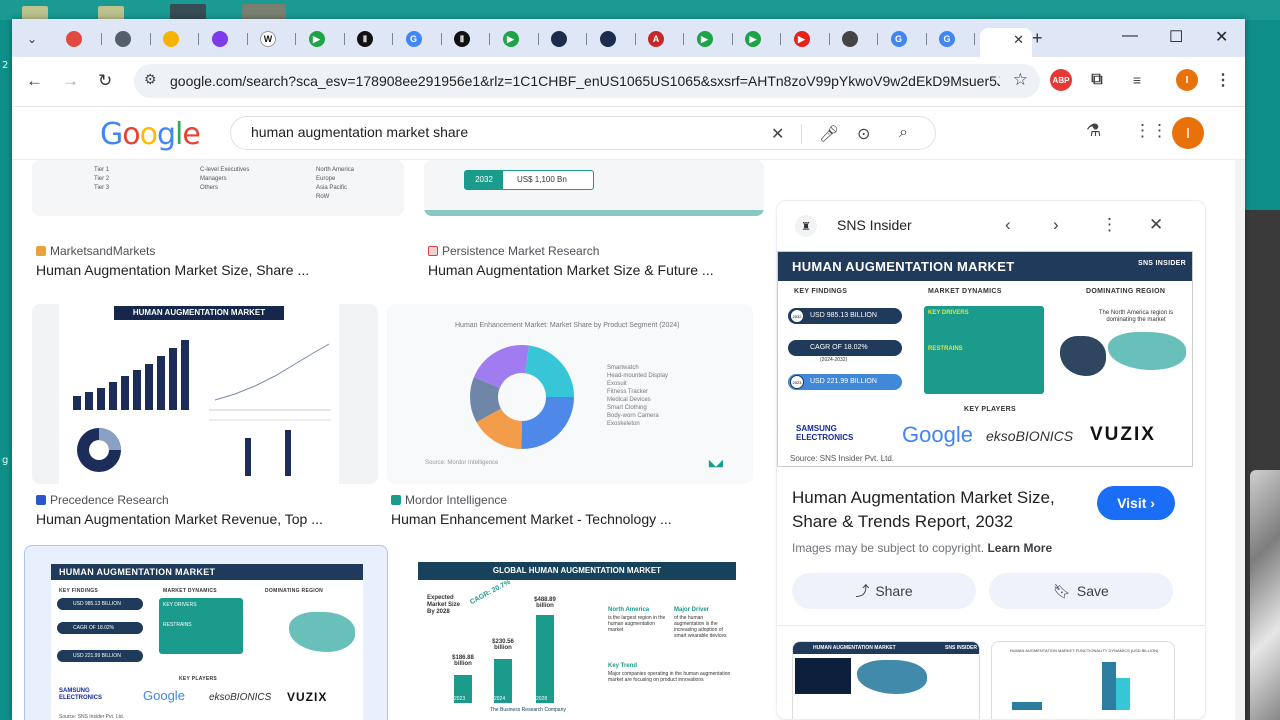  Describe the element at coordinates (102, 500) in the screenshot. I see `result-source: Precedence Research` at that location.